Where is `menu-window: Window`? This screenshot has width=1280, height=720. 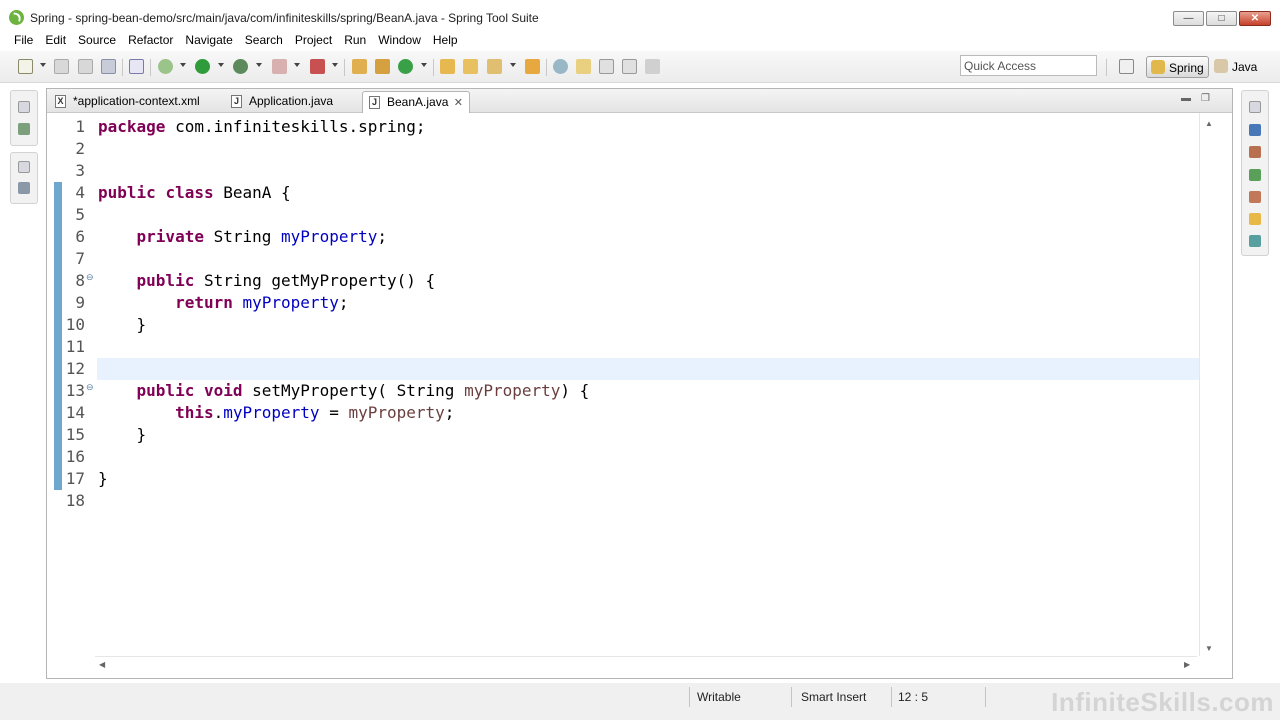 menu-window: Window is located at coordinates (399, 40).